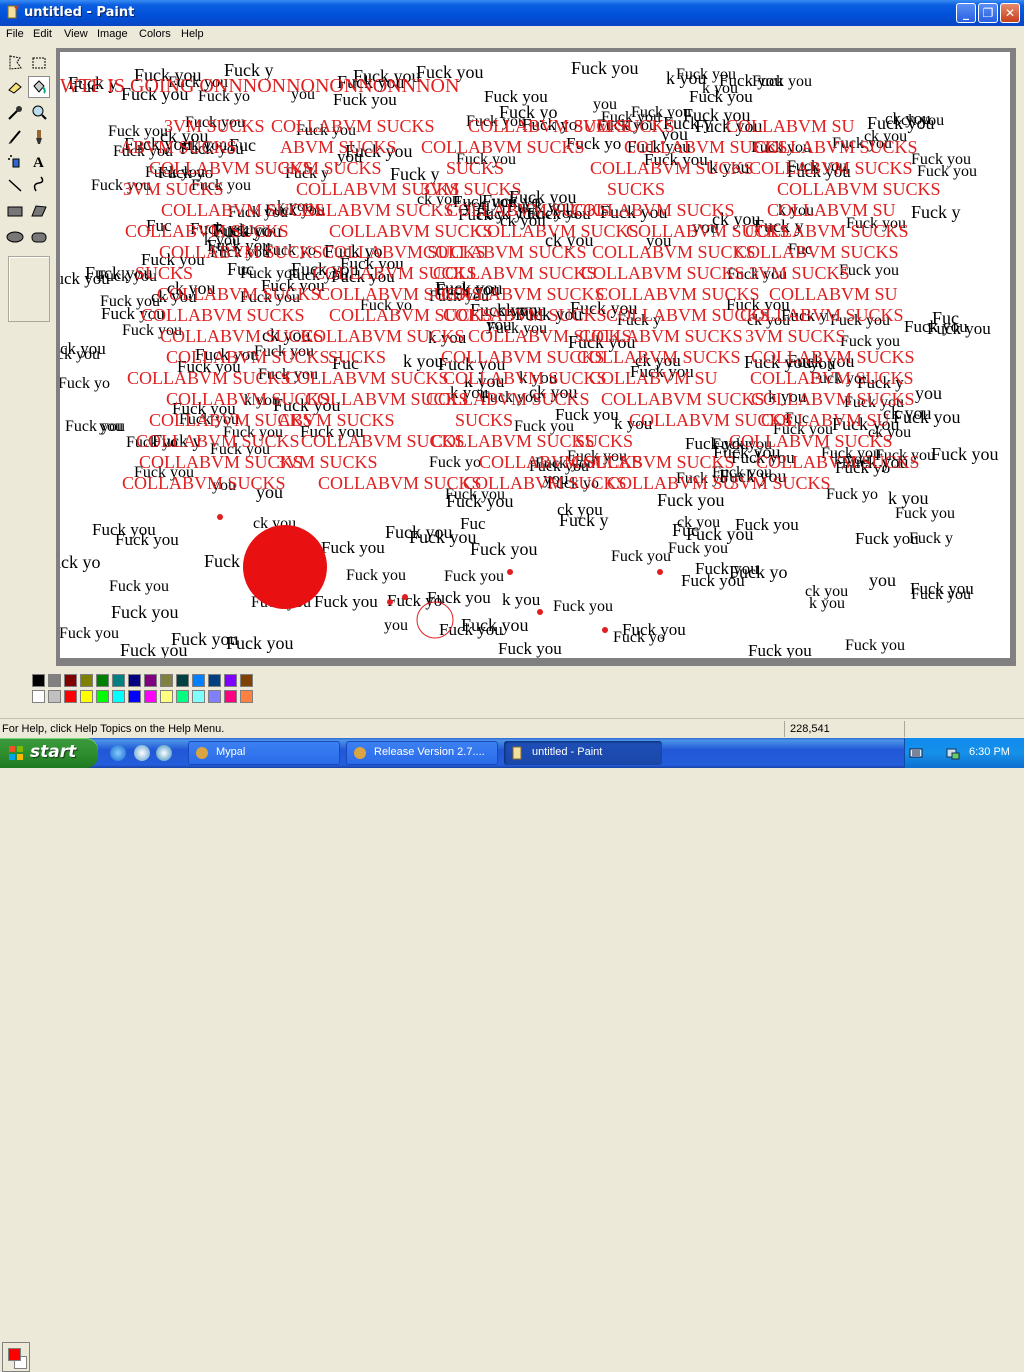 This screenshot has width=1024, height=1372. What do you see at coordinates (264, 753) in the screenshot?
I see `task-mypal: Mypal` at bounding box center [264, 753].